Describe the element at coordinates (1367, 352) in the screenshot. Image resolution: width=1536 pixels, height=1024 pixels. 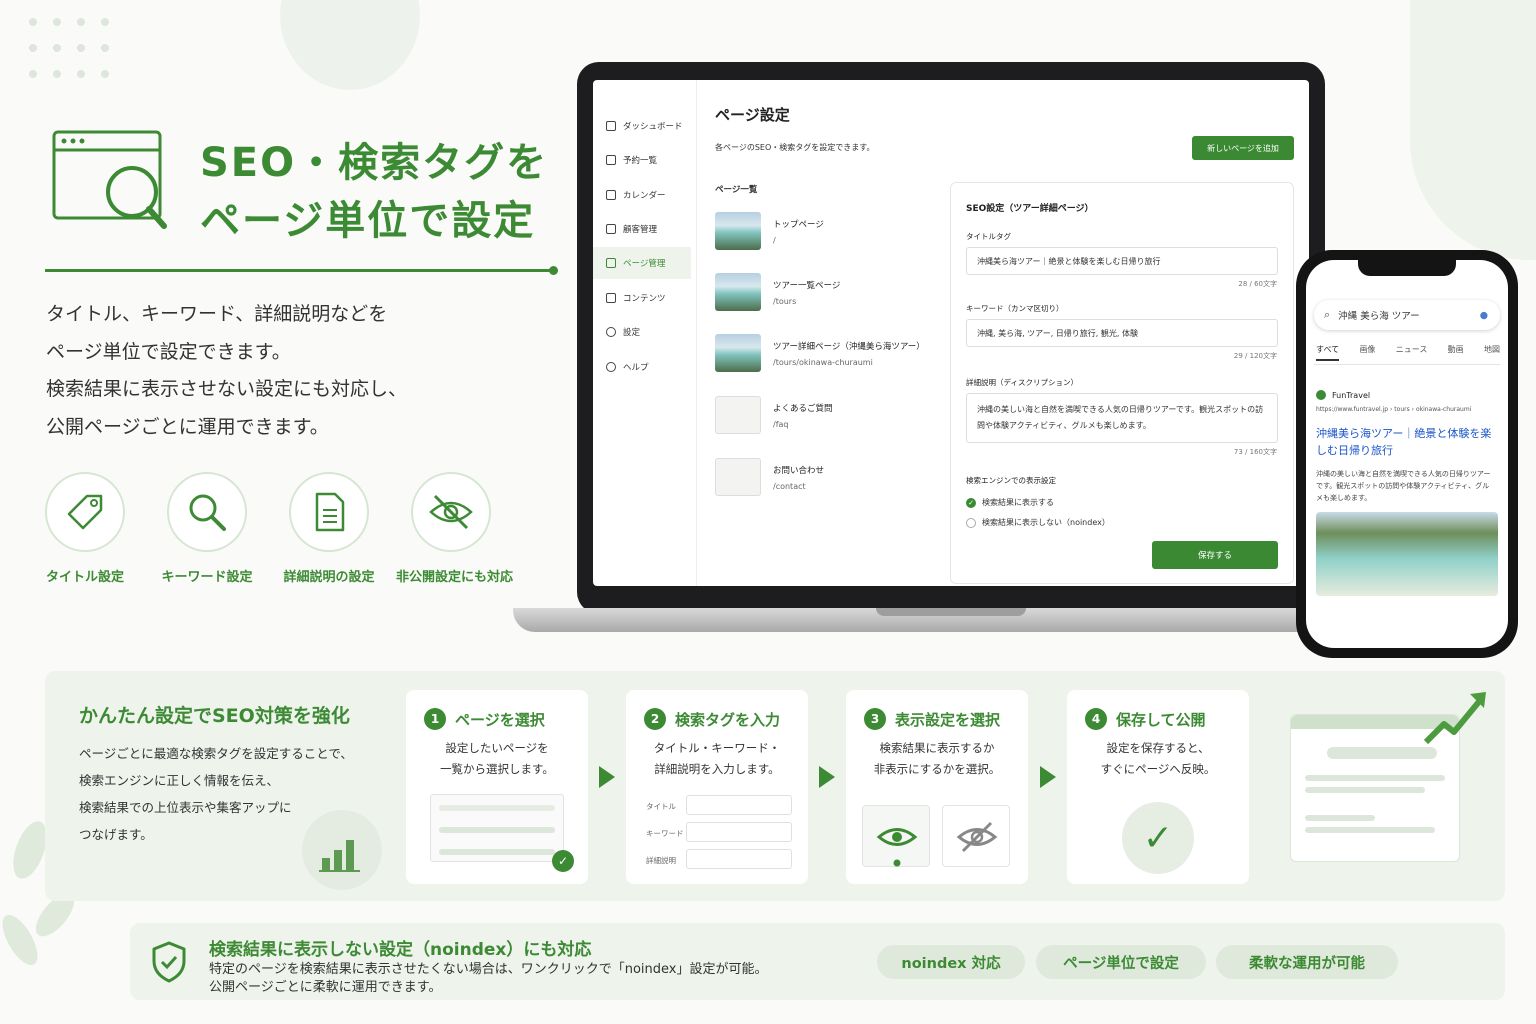
I see `tab-images: 画像` at that location.